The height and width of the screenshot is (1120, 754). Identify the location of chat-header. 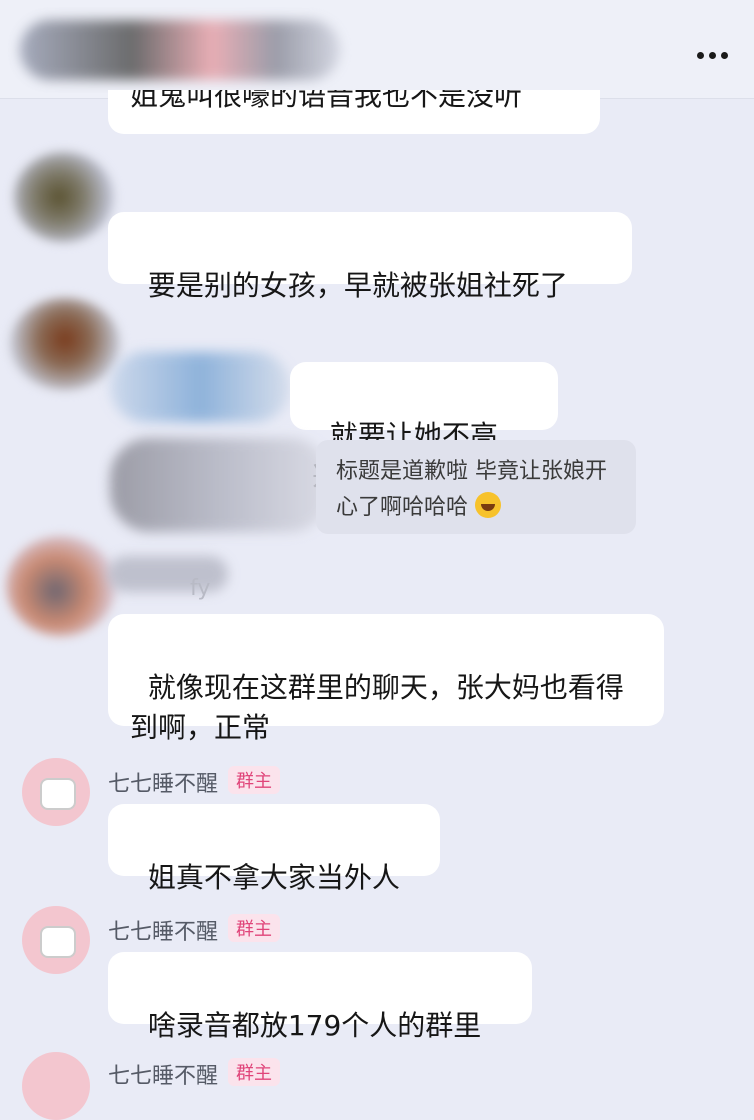
(377, 49).